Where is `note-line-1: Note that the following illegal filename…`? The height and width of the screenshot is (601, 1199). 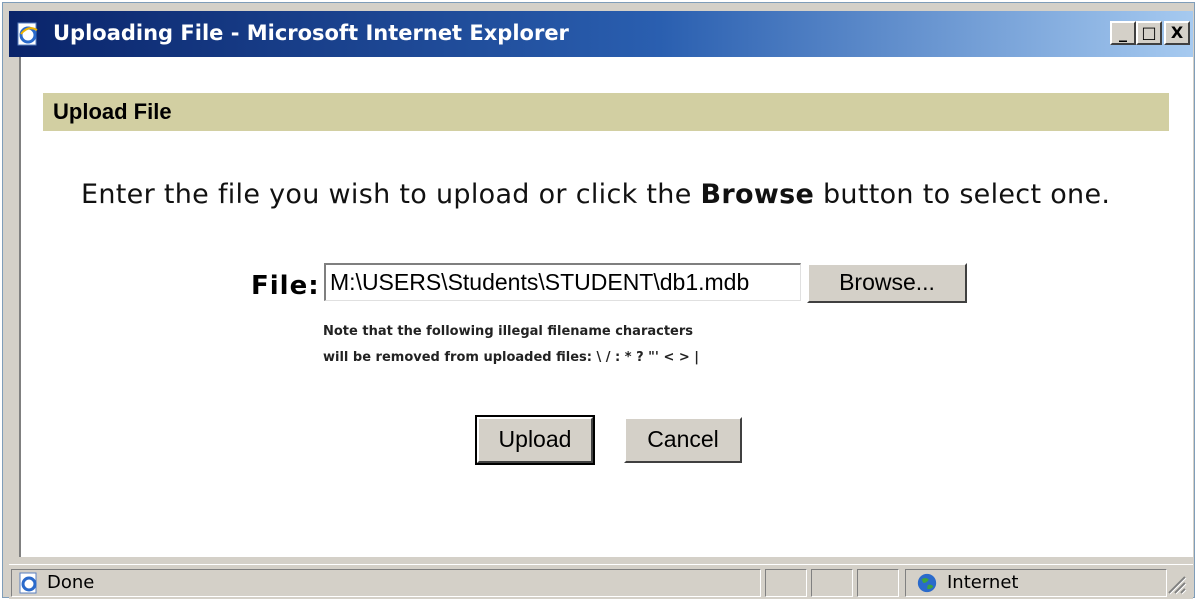 note-line-1: Note that the following illegal filename… is located at coordinates (508, 331).